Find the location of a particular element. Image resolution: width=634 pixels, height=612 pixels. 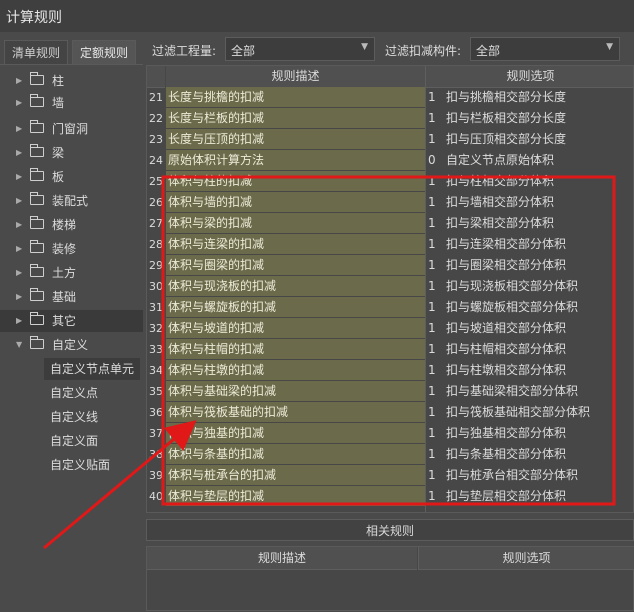

rule-option-cell: 1 扣与梁相交部分体积 is located at coordinates (529, 223).